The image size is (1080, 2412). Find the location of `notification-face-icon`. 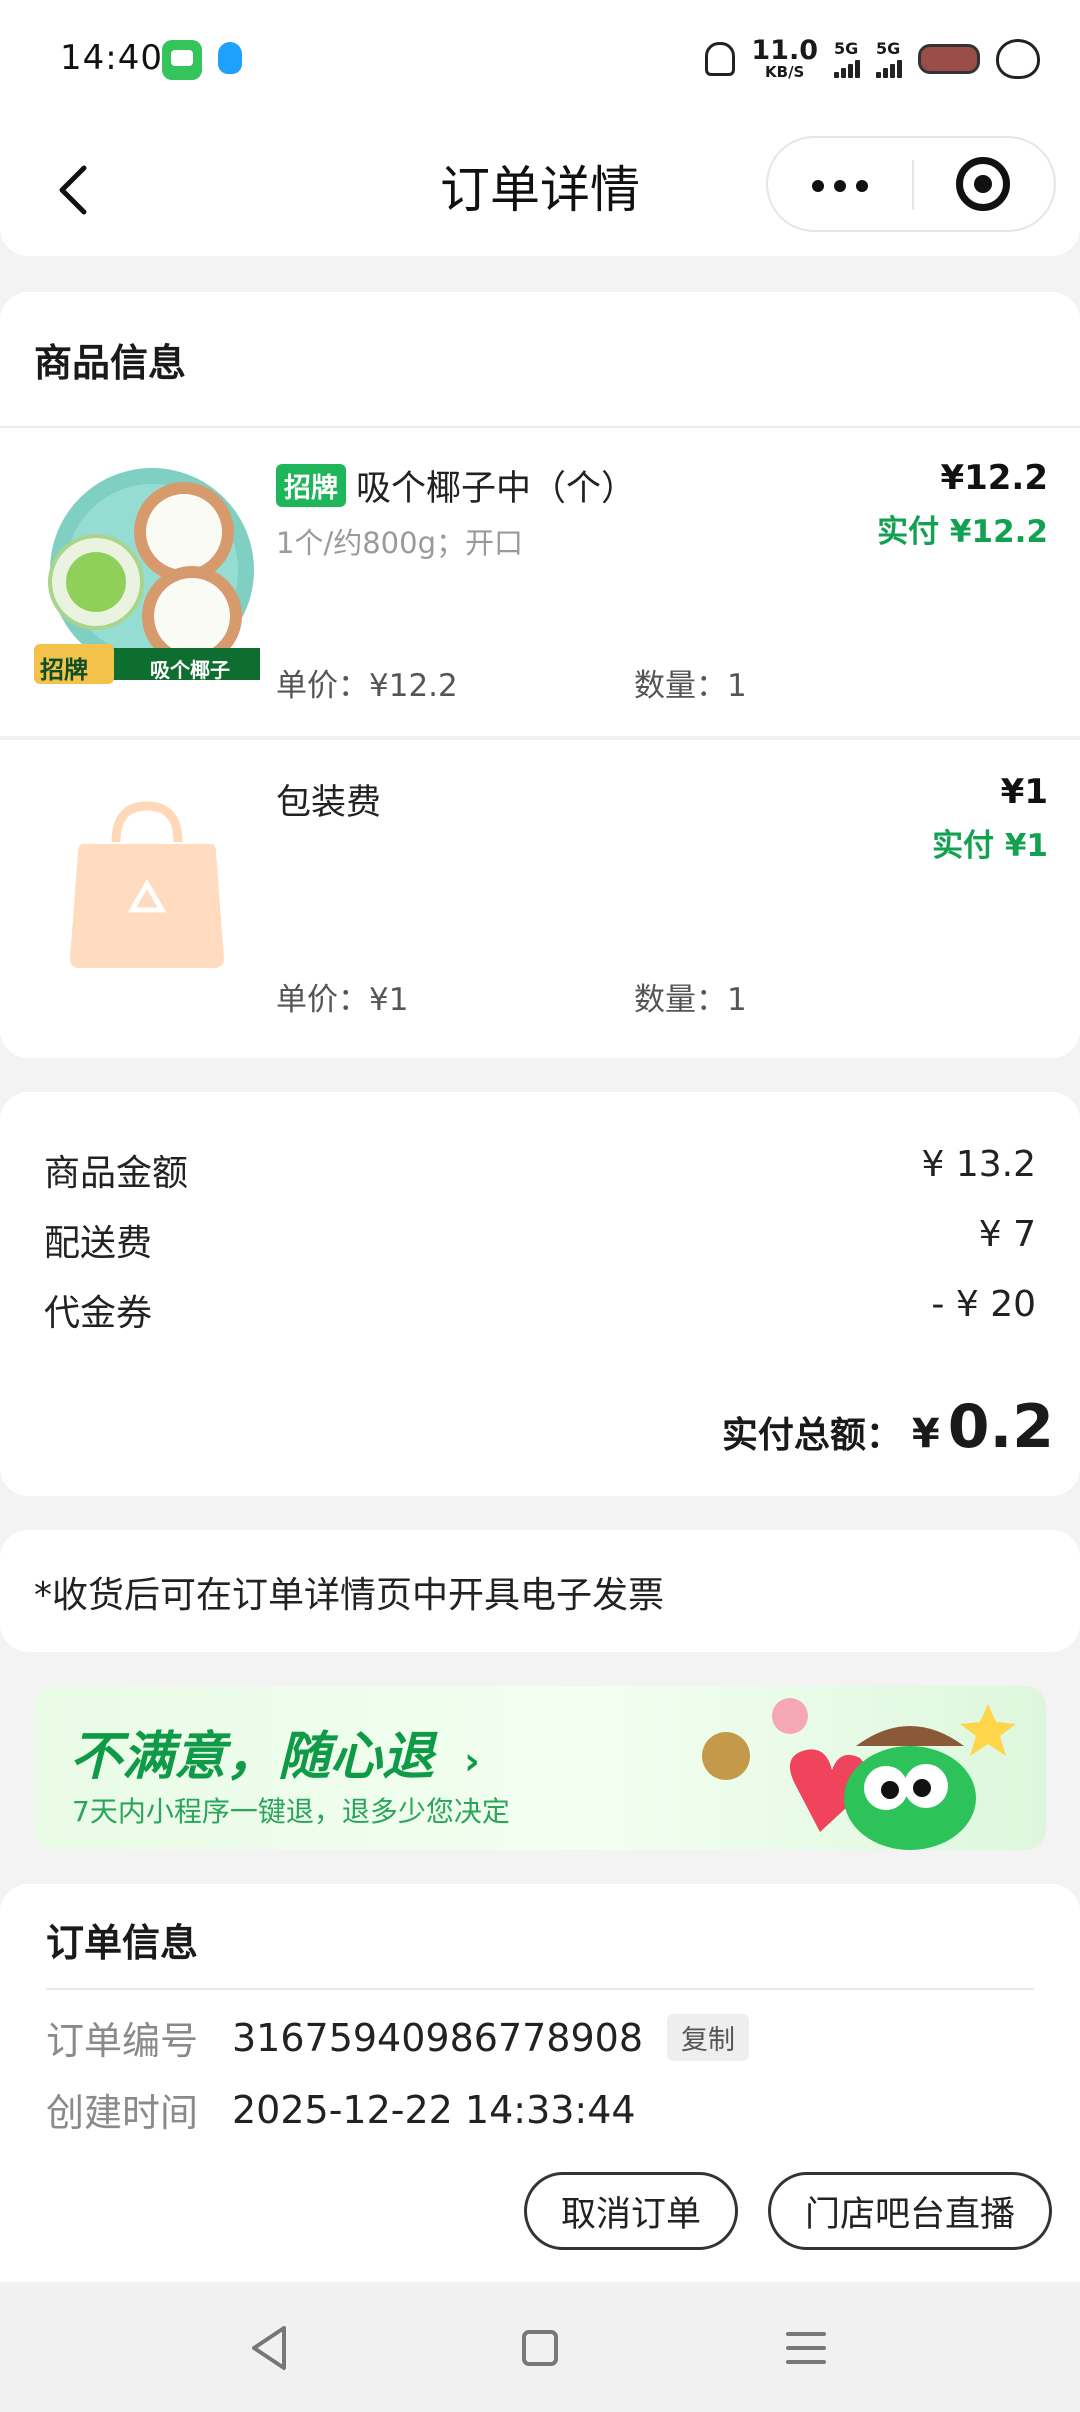

notification-face-icon is located at coordinates (1018, 59).